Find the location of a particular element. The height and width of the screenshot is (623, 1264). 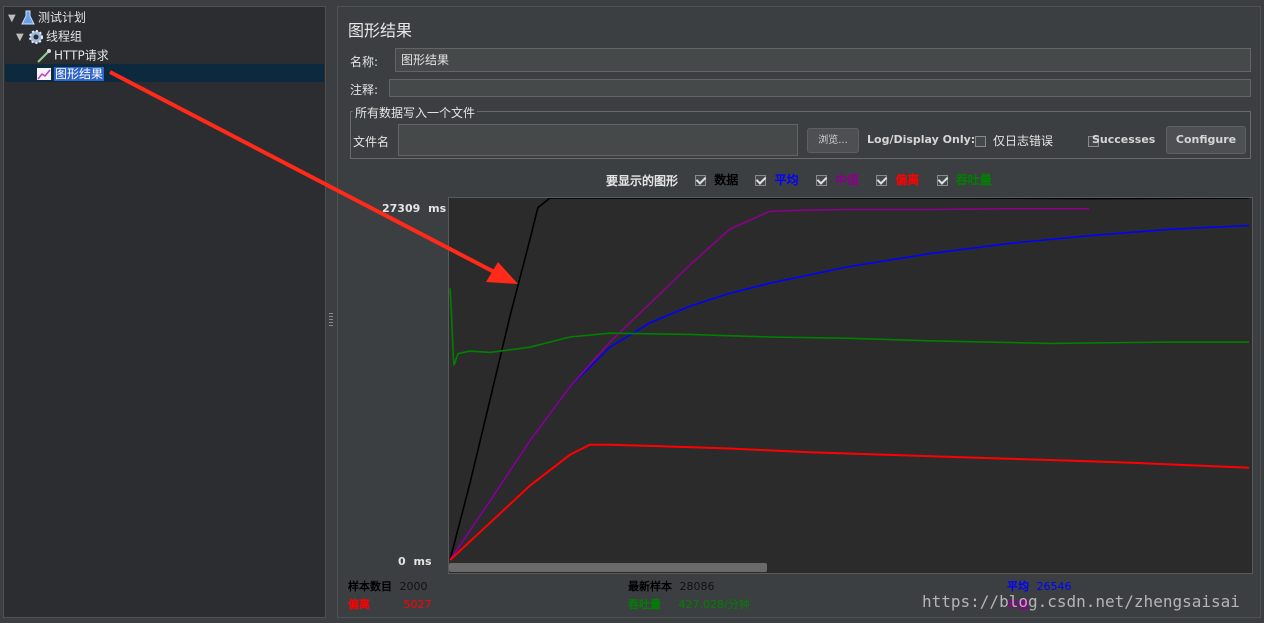

median-option-label: 中值 is located at coordinates (846, 180).